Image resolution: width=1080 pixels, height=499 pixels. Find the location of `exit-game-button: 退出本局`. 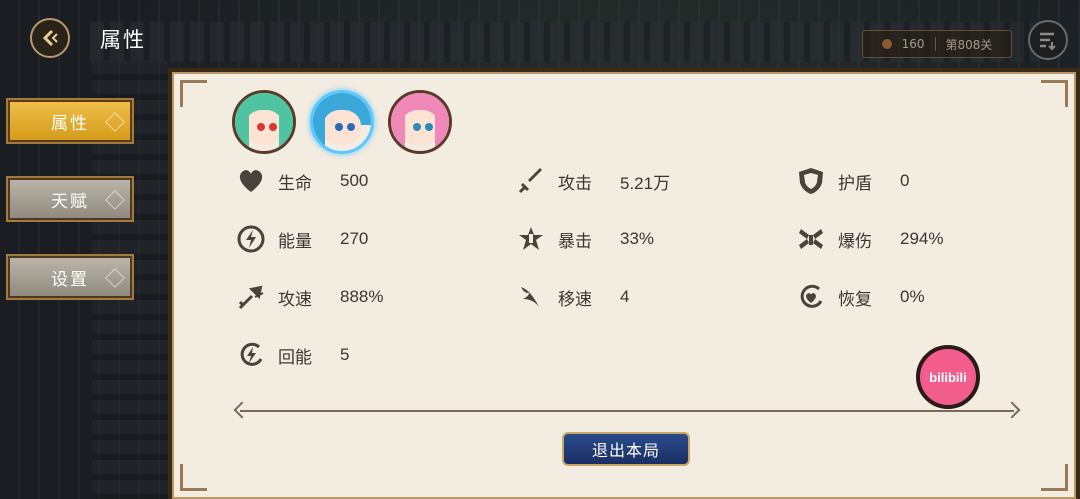

exit-game-button: 退出本局 is located at coordinates (626, 449).